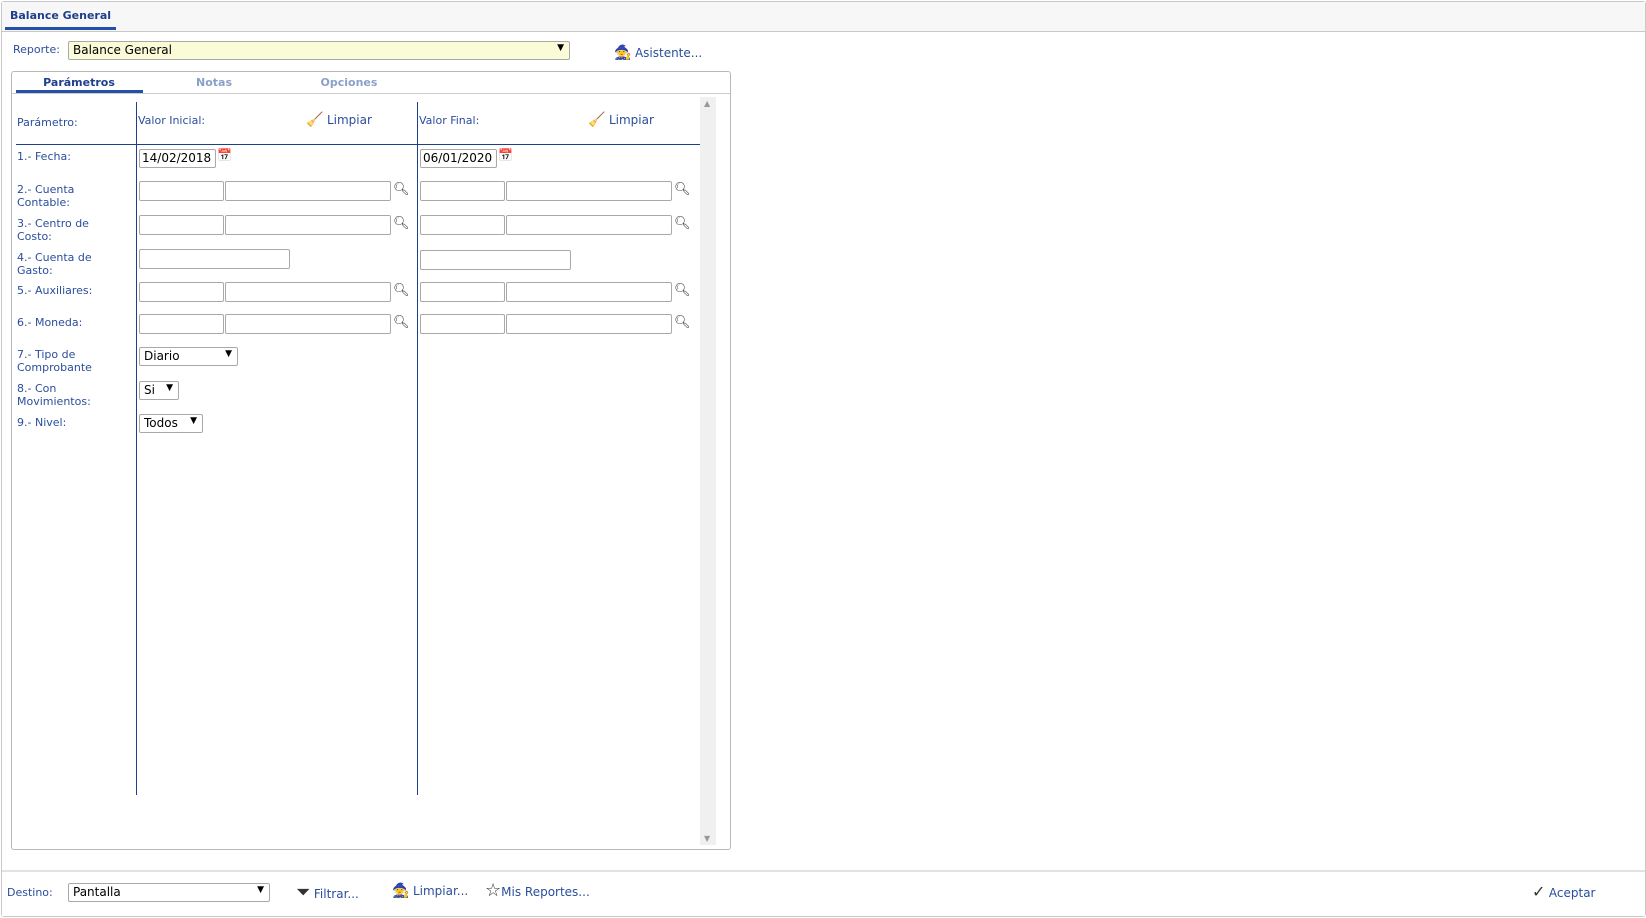 The width and height of the screenshot is (1646, 918). What do you see at coordinates (162, 356) in the screenshot?
I see `voucher-type-value: Diario` at bounding box center [162, 356].